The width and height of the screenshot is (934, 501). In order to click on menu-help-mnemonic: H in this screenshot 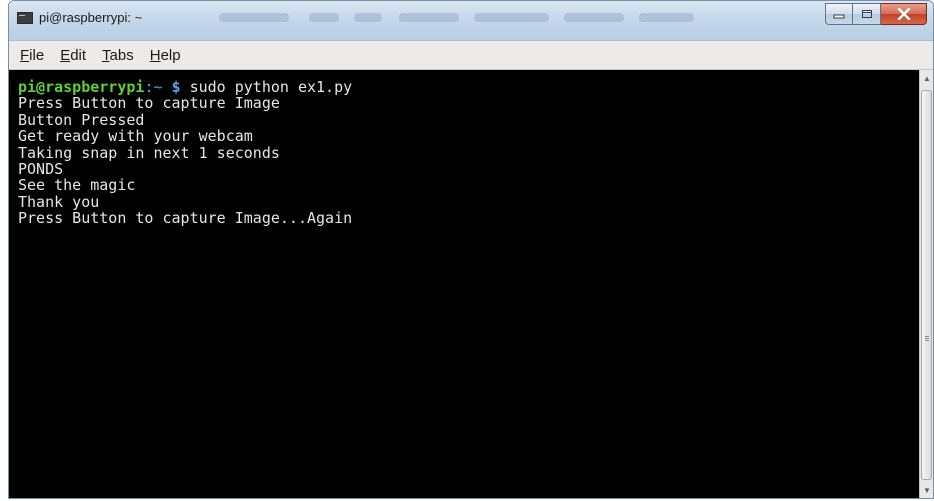, I will do `click(155, 55)`.